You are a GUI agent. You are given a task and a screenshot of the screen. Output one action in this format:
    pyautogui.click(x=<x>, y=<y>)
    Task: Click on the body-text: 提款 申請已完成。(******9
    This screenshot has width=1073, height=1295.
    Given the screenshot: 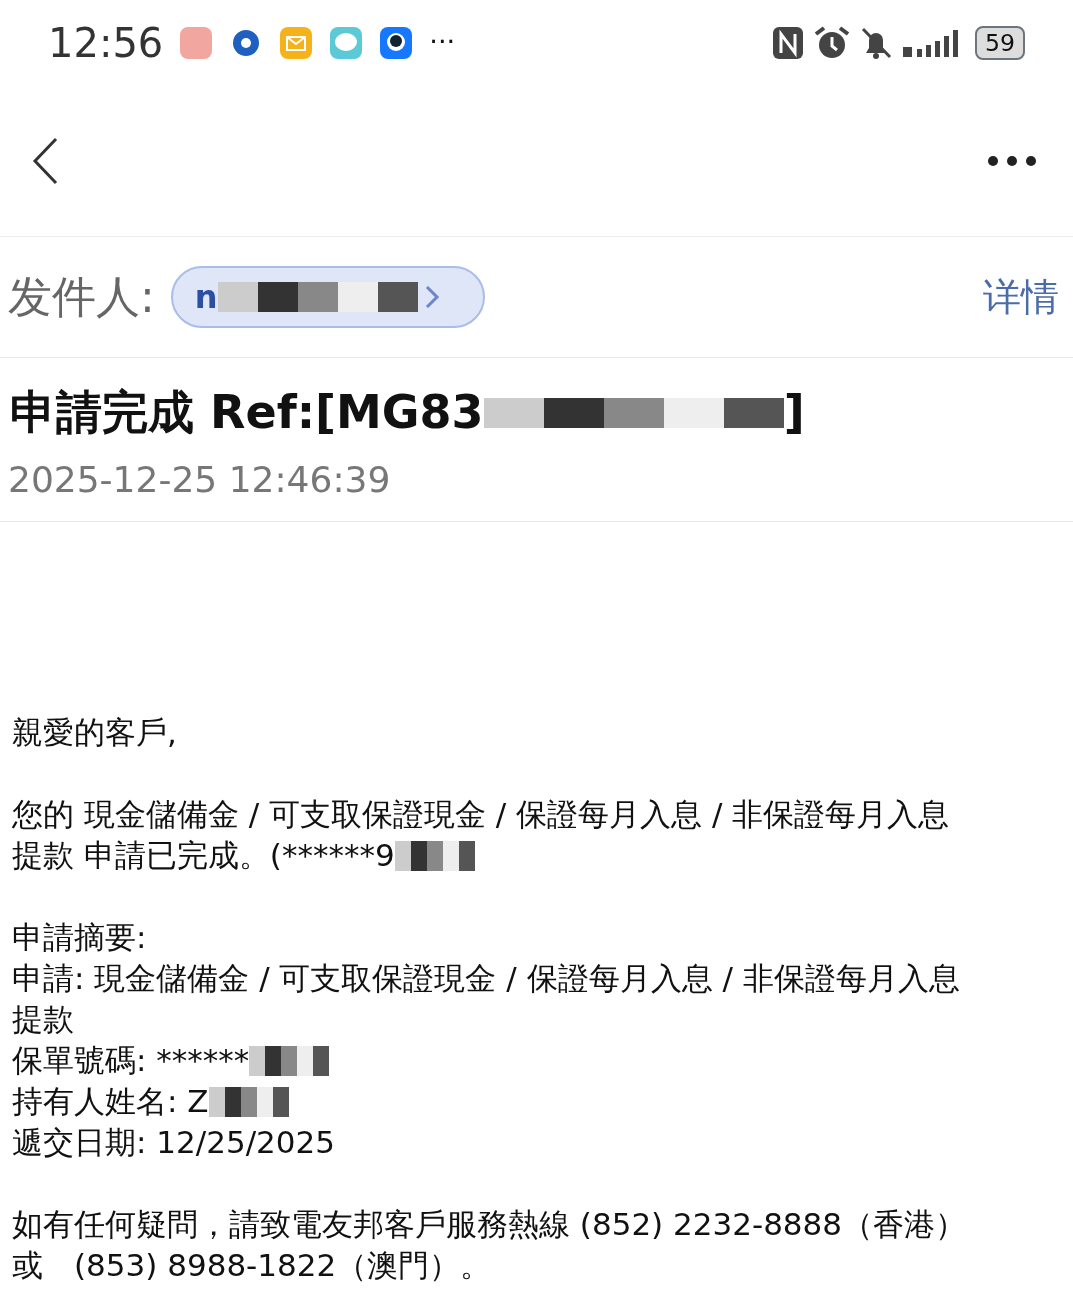 What is the action you would take?
    pyautogui.click(x=203, y=855)
    